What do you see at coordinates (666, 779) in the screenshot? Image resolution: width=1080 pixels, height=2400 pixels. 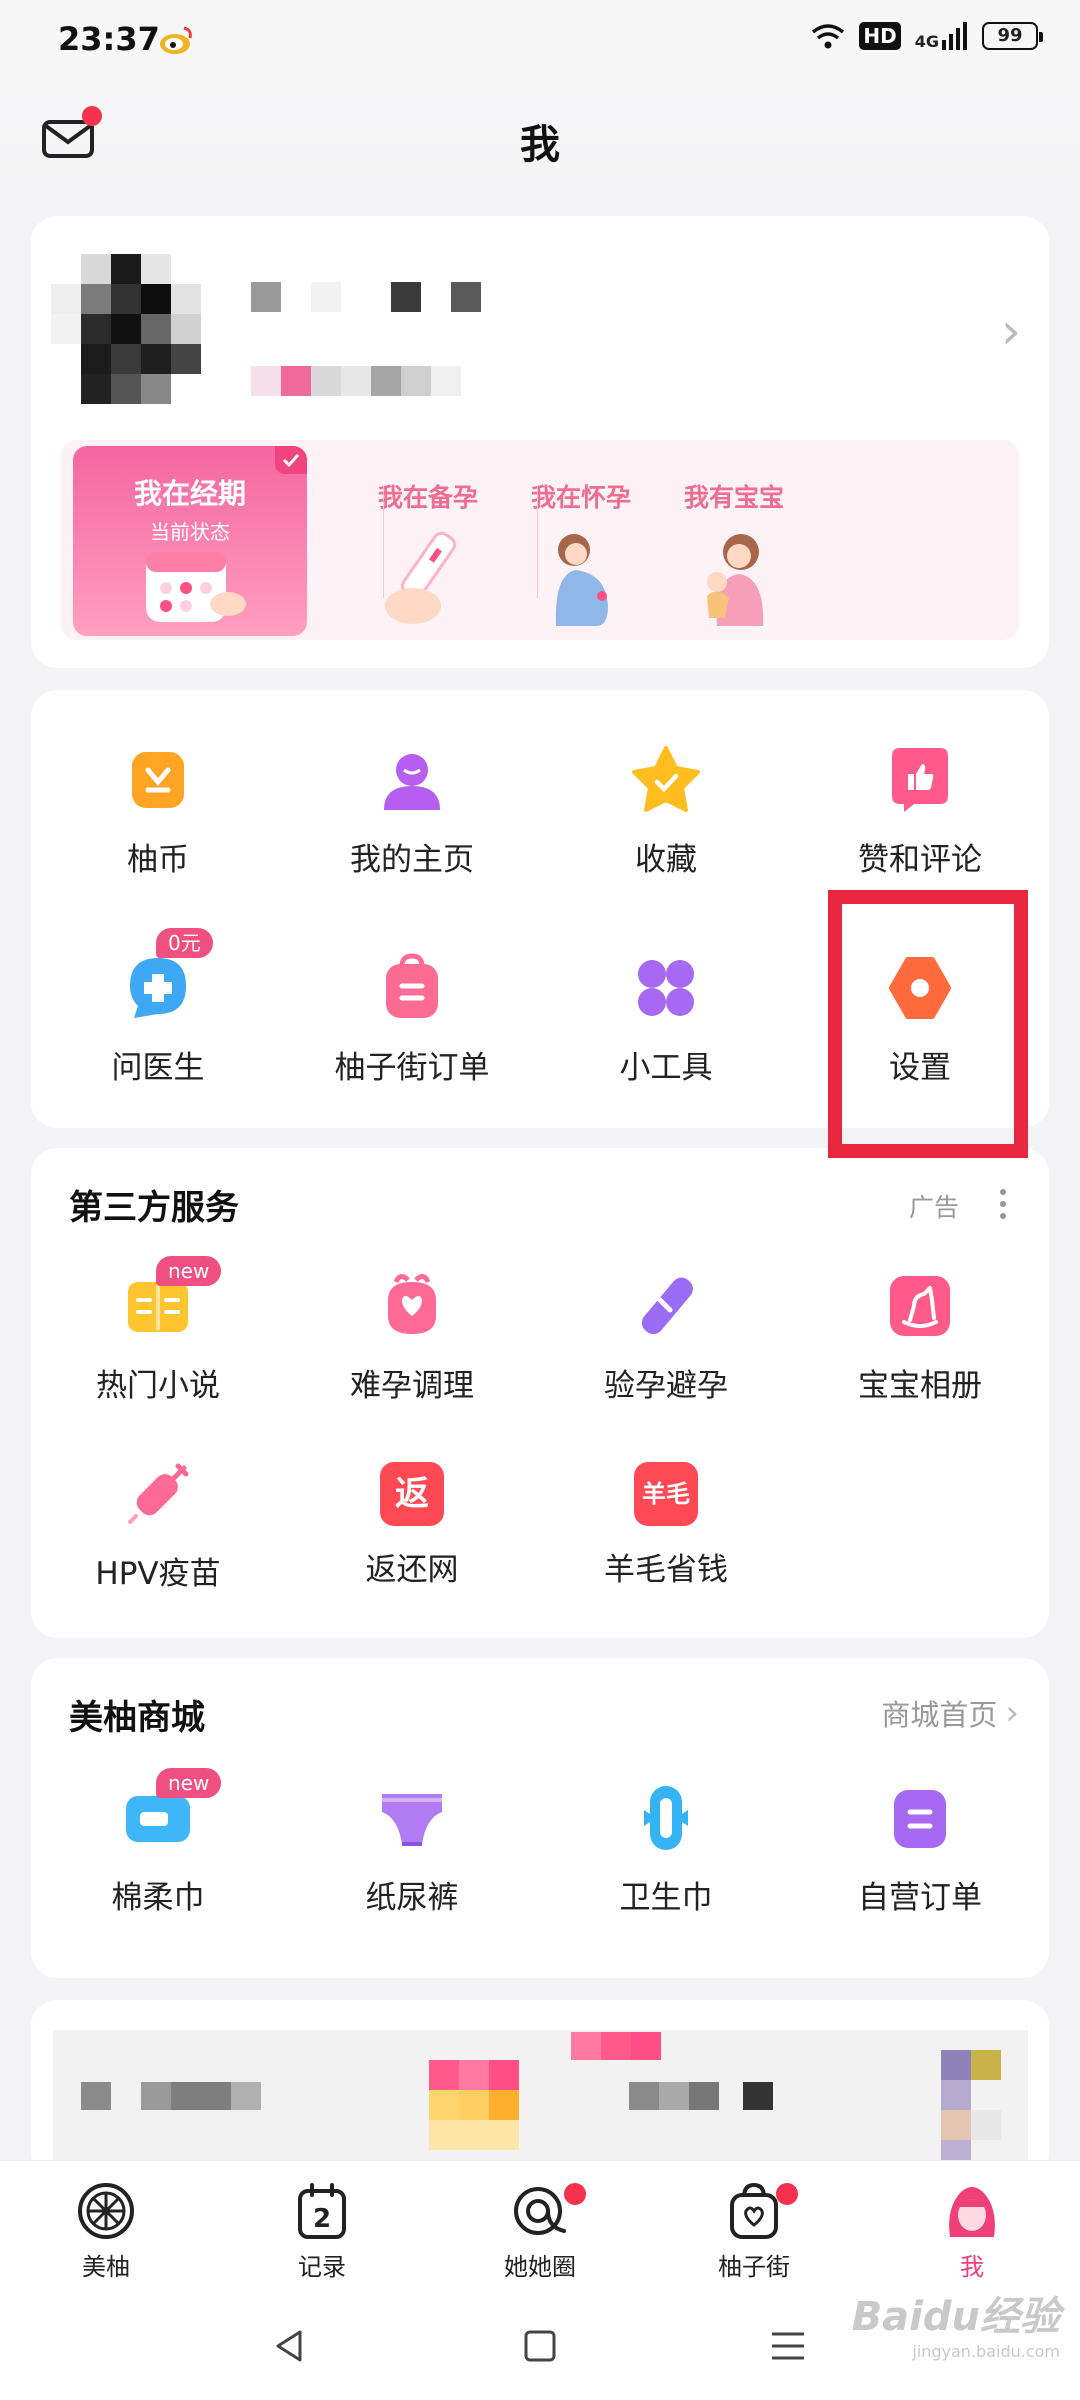 I see `star-icon` at bounding box center [666, 779].